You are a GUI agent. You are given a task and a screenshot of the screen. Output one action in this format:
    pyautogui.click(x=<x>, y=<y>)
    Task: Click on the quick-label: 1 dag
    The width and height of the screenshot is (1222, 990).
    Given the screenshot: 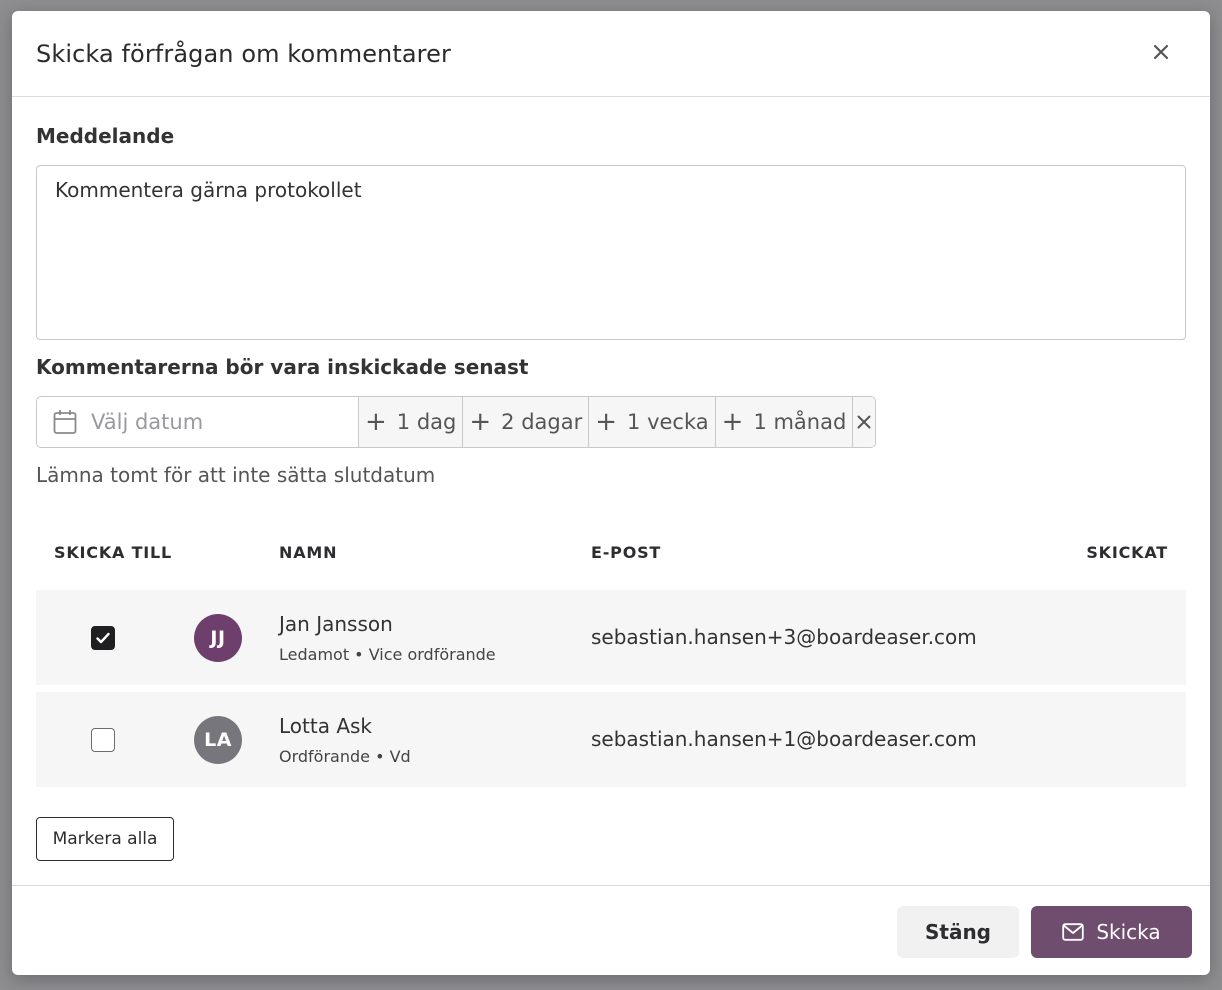 What is the action you would take?
    pyautogui.click(x=426, y=422)
    